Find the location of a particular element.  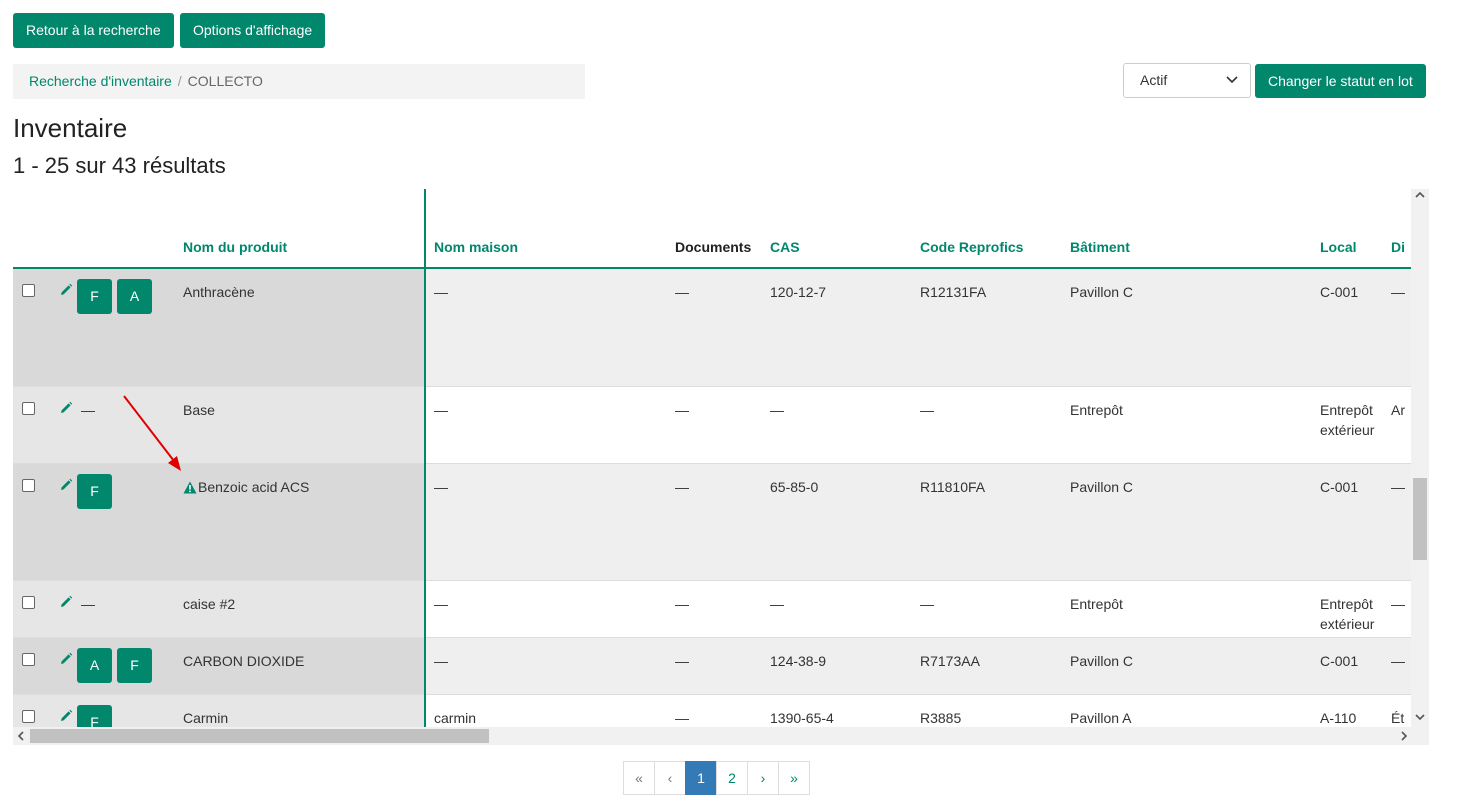

cell-code: R7173AA is located at coordinates (995, 666).